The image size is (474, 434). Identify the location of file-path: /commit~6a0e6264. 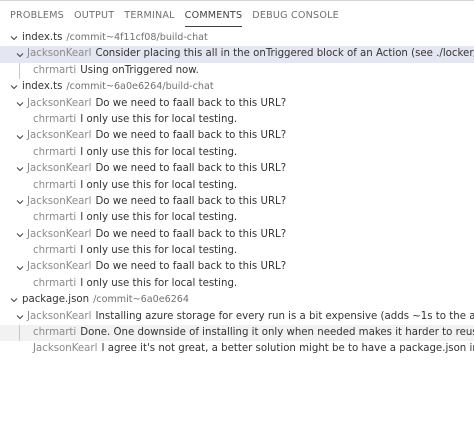
(141, 300).